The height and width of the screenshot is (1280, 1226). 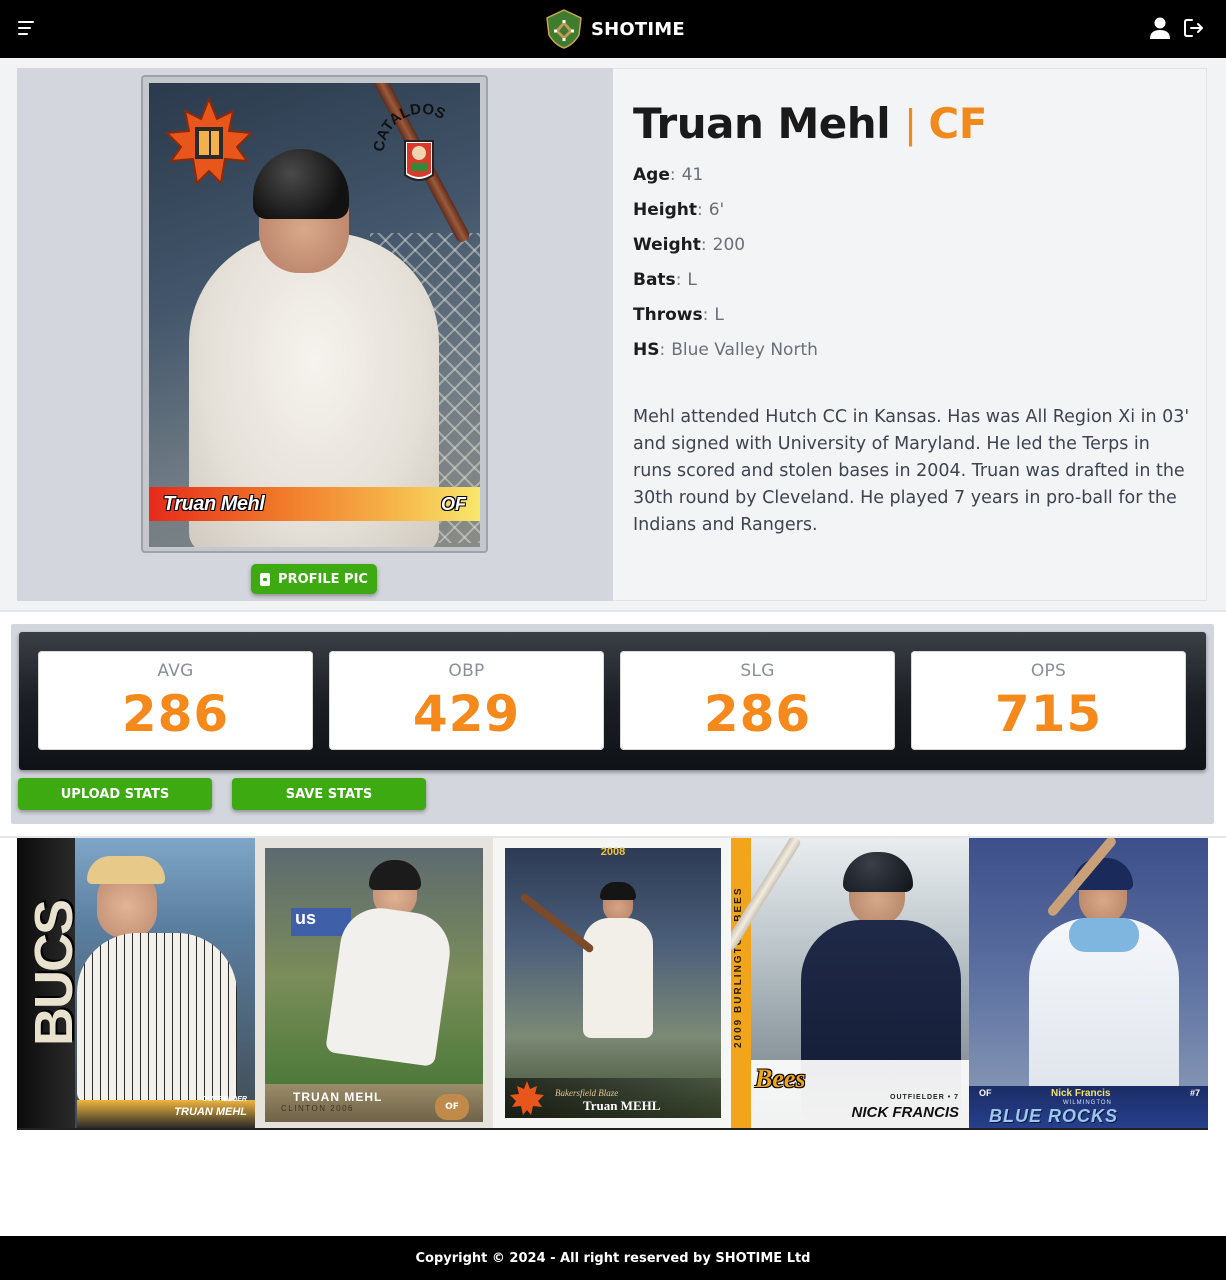 I want to click on id-card-icon, so click(x=265, y=579).